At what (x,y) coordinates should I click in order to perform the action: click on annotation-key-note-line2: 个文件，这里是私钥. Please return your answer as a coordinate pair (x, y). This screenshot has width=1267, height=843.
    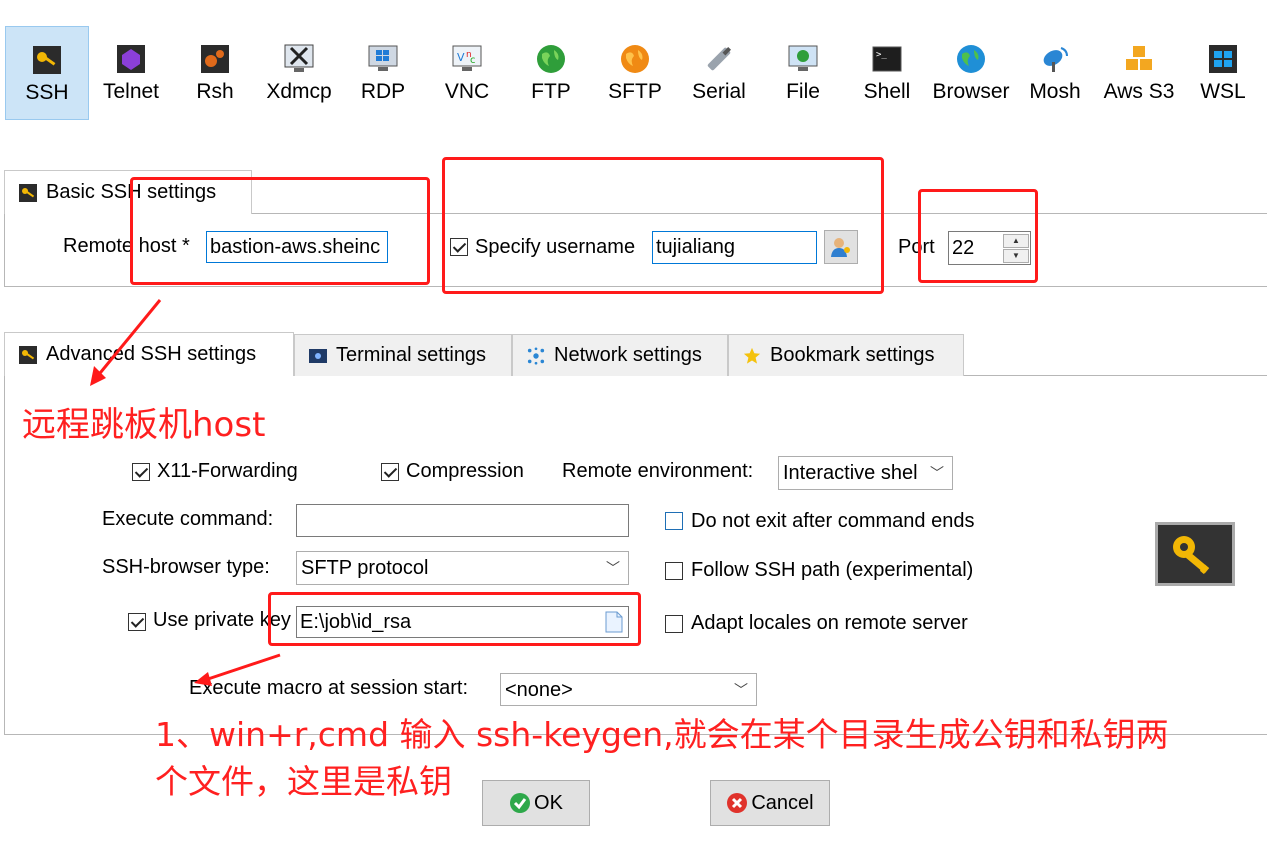
    Looking at the image, I should click on (303, 781).